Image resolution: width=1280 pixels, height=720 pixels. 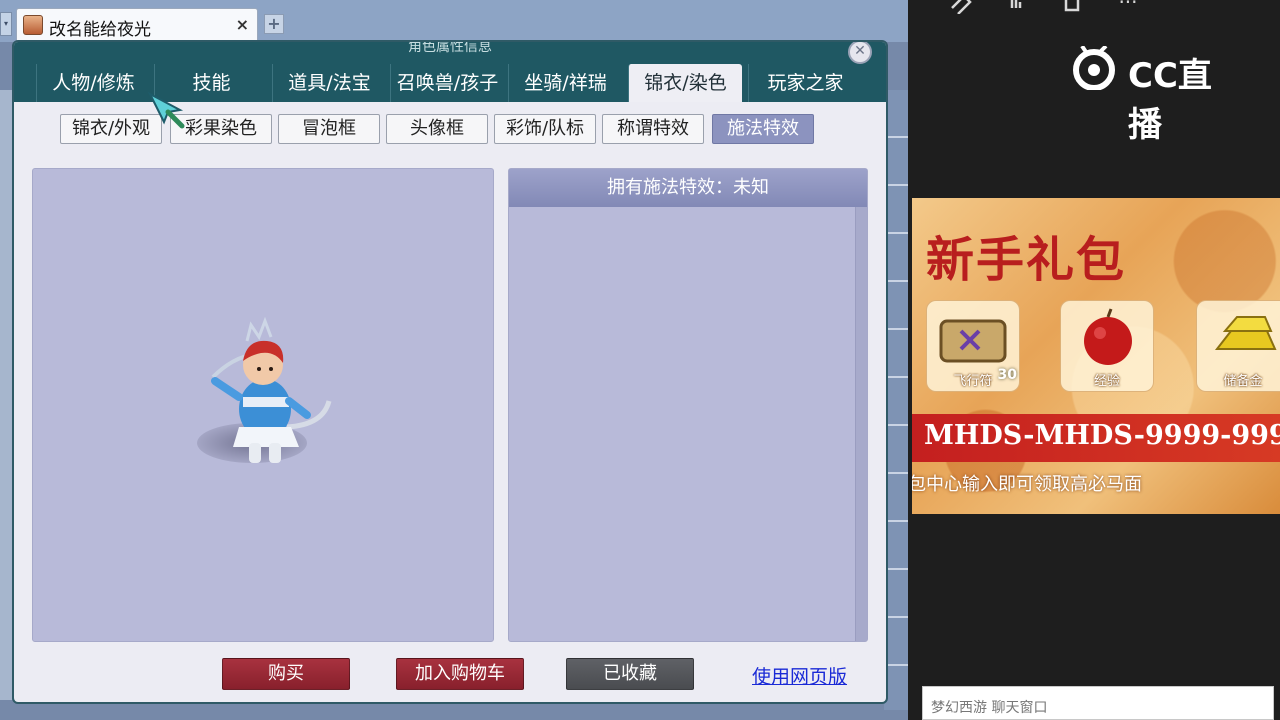 I want to click on favorited-button: 已收藏, so click(x=630, y=674).